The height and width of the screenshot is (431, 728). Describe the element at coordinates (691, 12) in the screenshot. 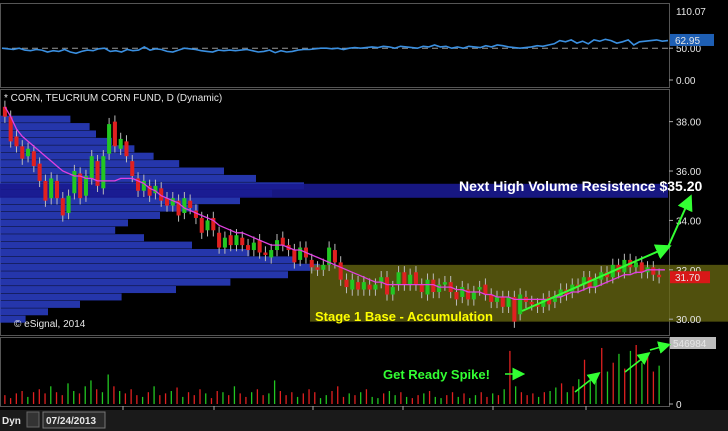

I see `oscillator-top-label: 110.07` at that location.